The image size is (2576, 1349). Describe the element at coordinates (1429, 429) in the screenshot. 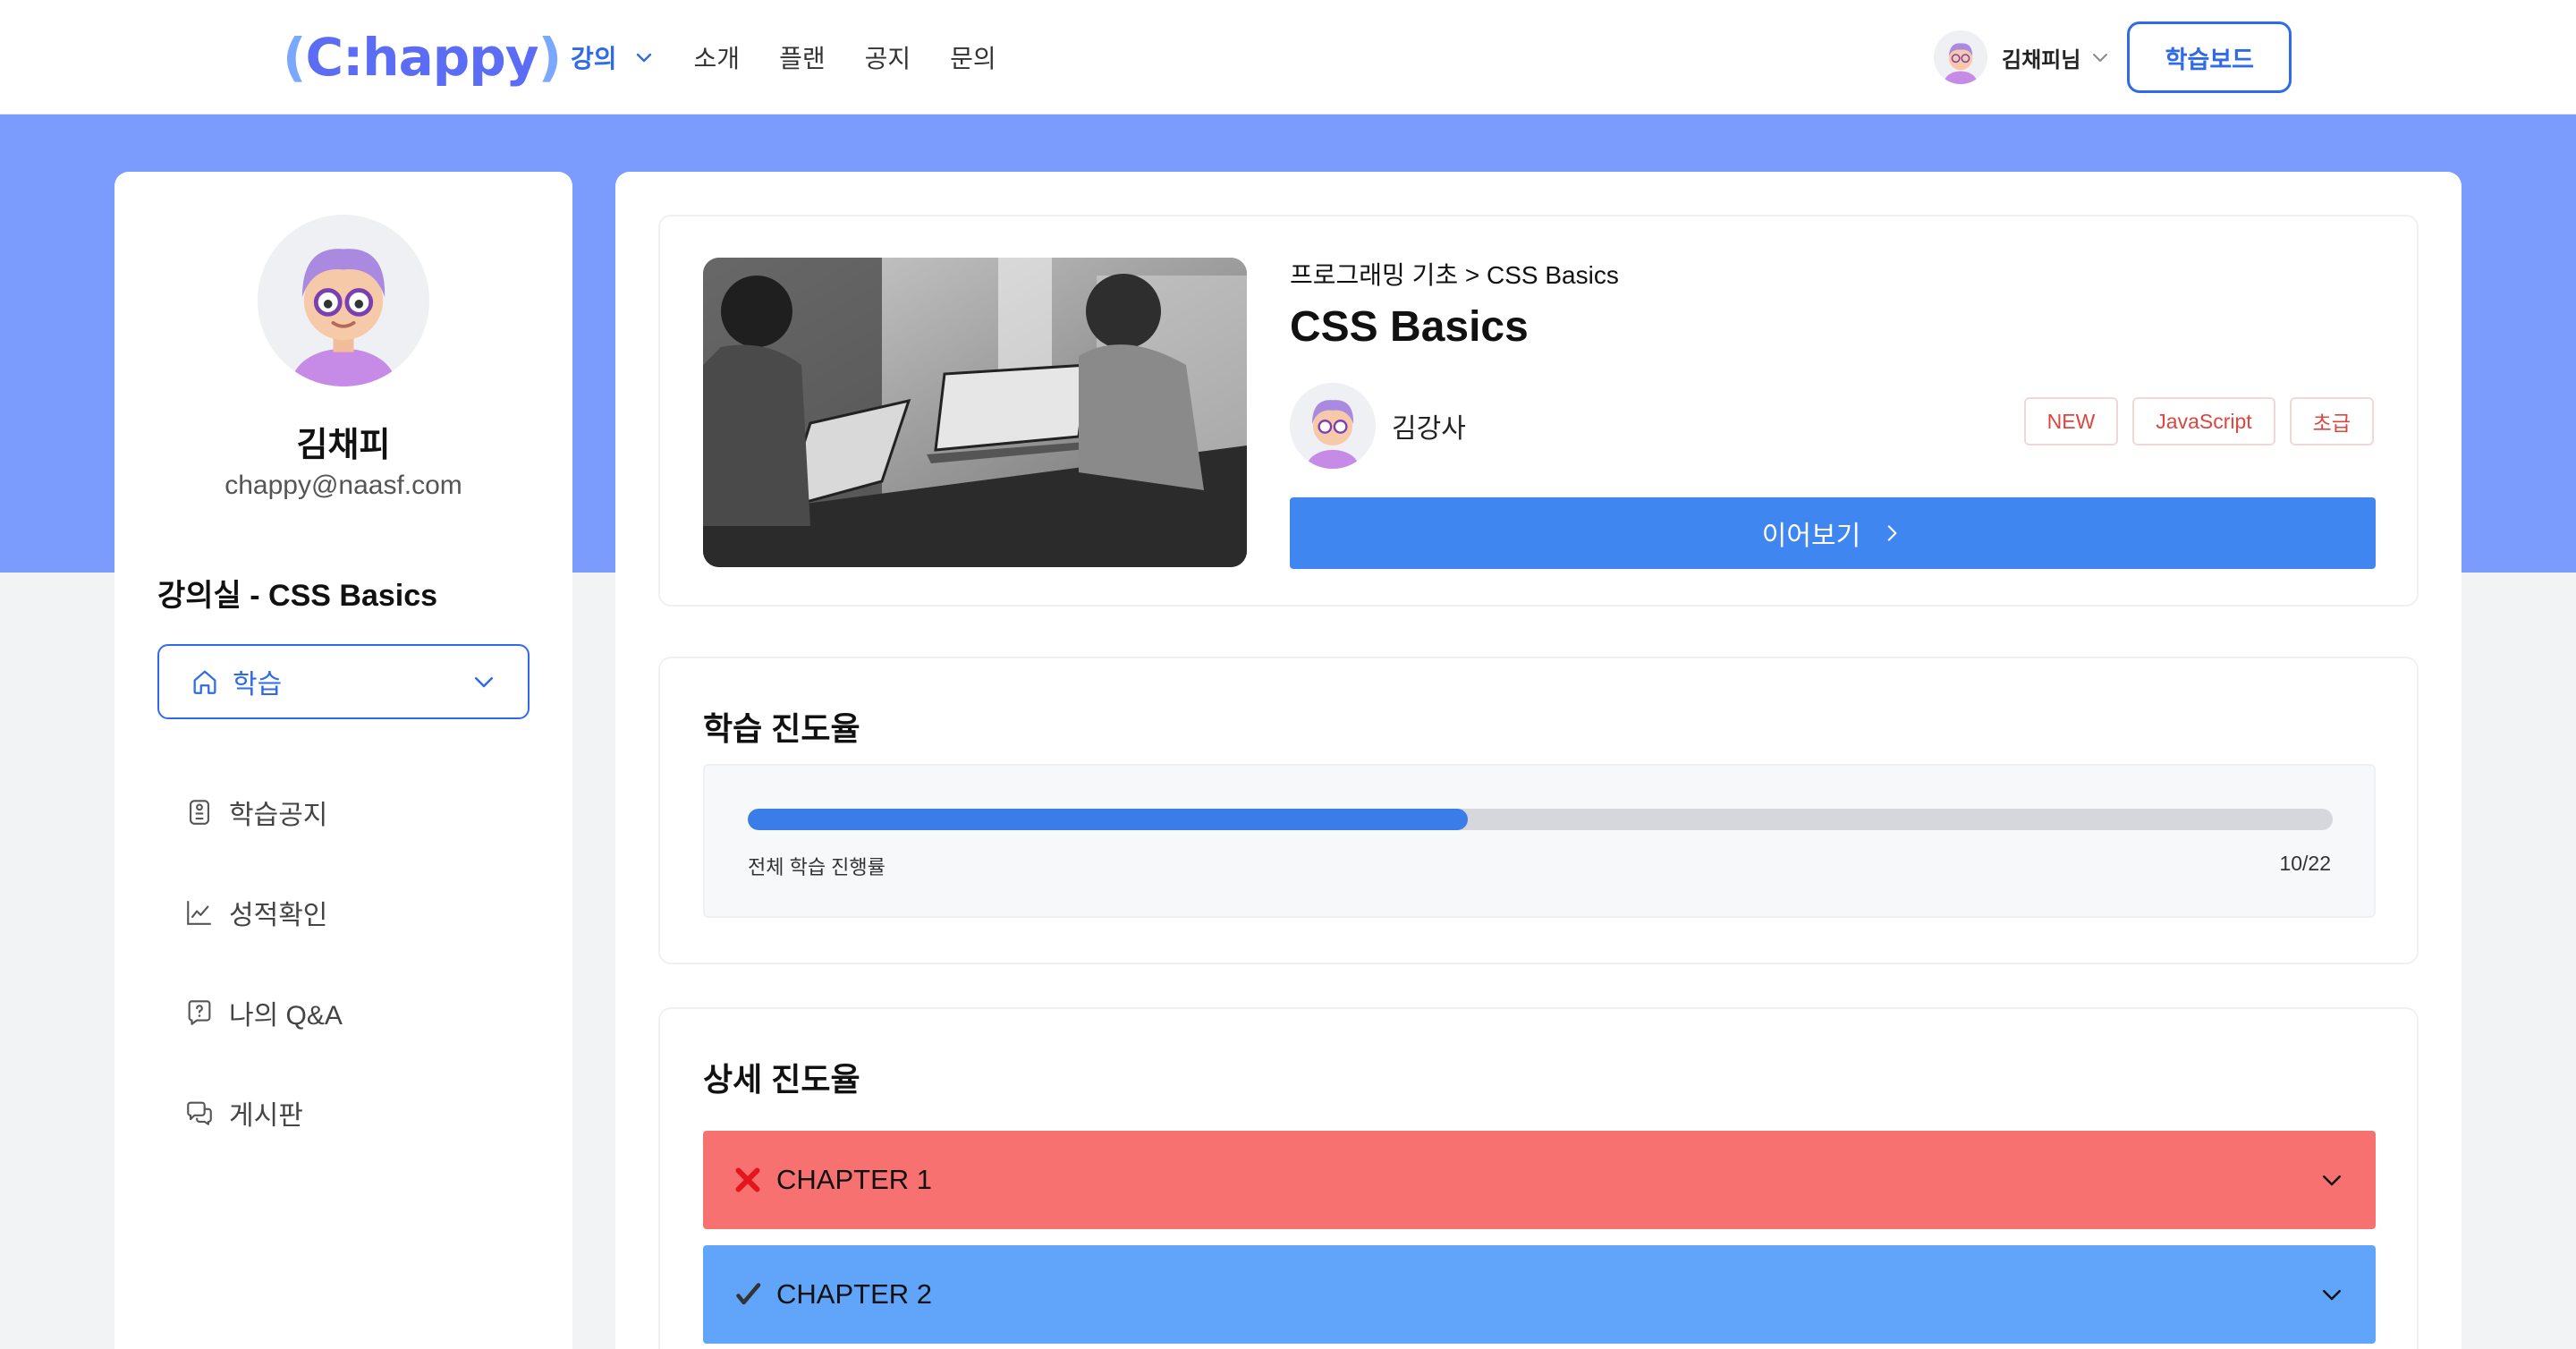

I see `instructor-name: 김강사` at that location.